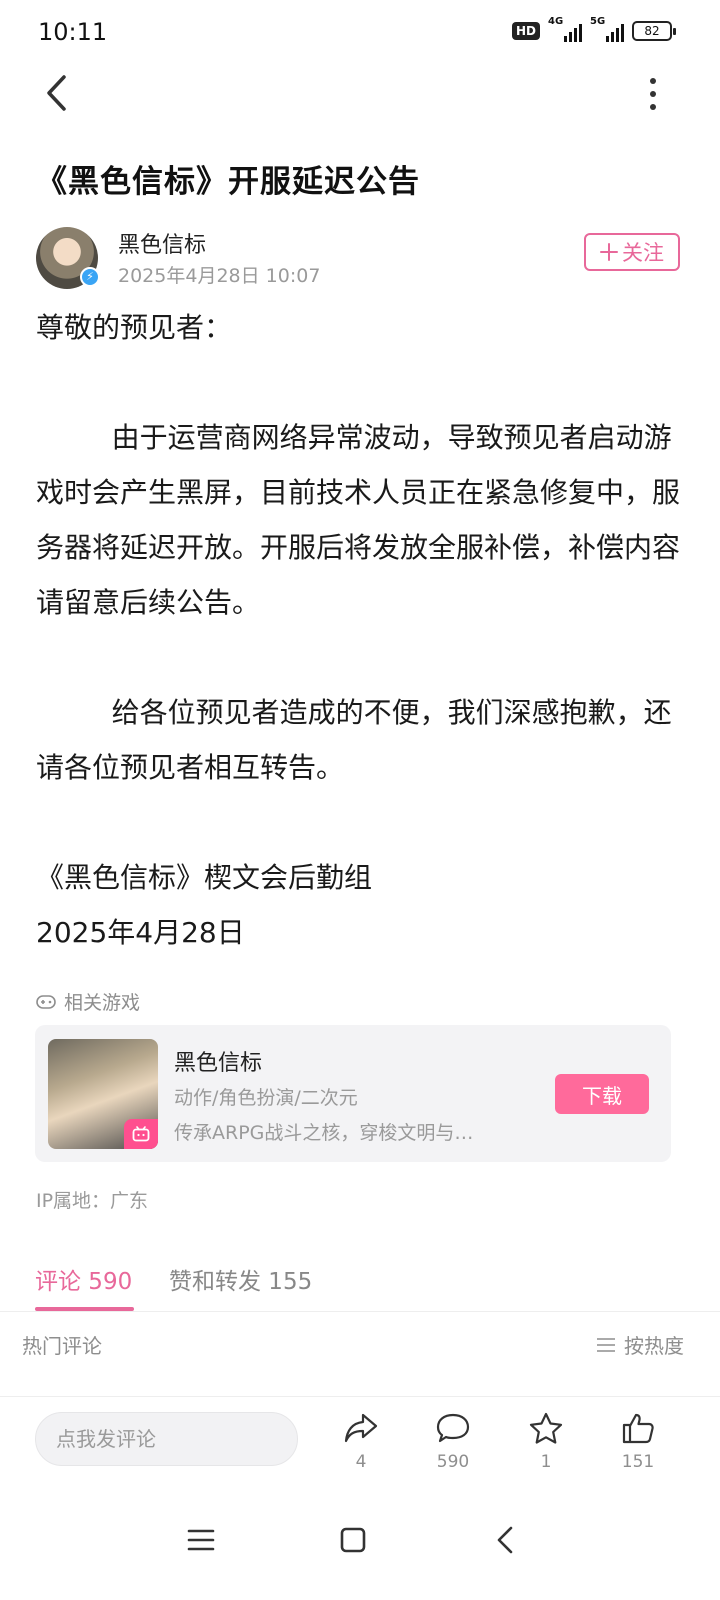 The height and width of the screenshot is (1600, 720). Describe the element at coordinates (360, 34) in the screenshot. I see `status-bar: 10:11 HD 4G 5G 82` at that location.